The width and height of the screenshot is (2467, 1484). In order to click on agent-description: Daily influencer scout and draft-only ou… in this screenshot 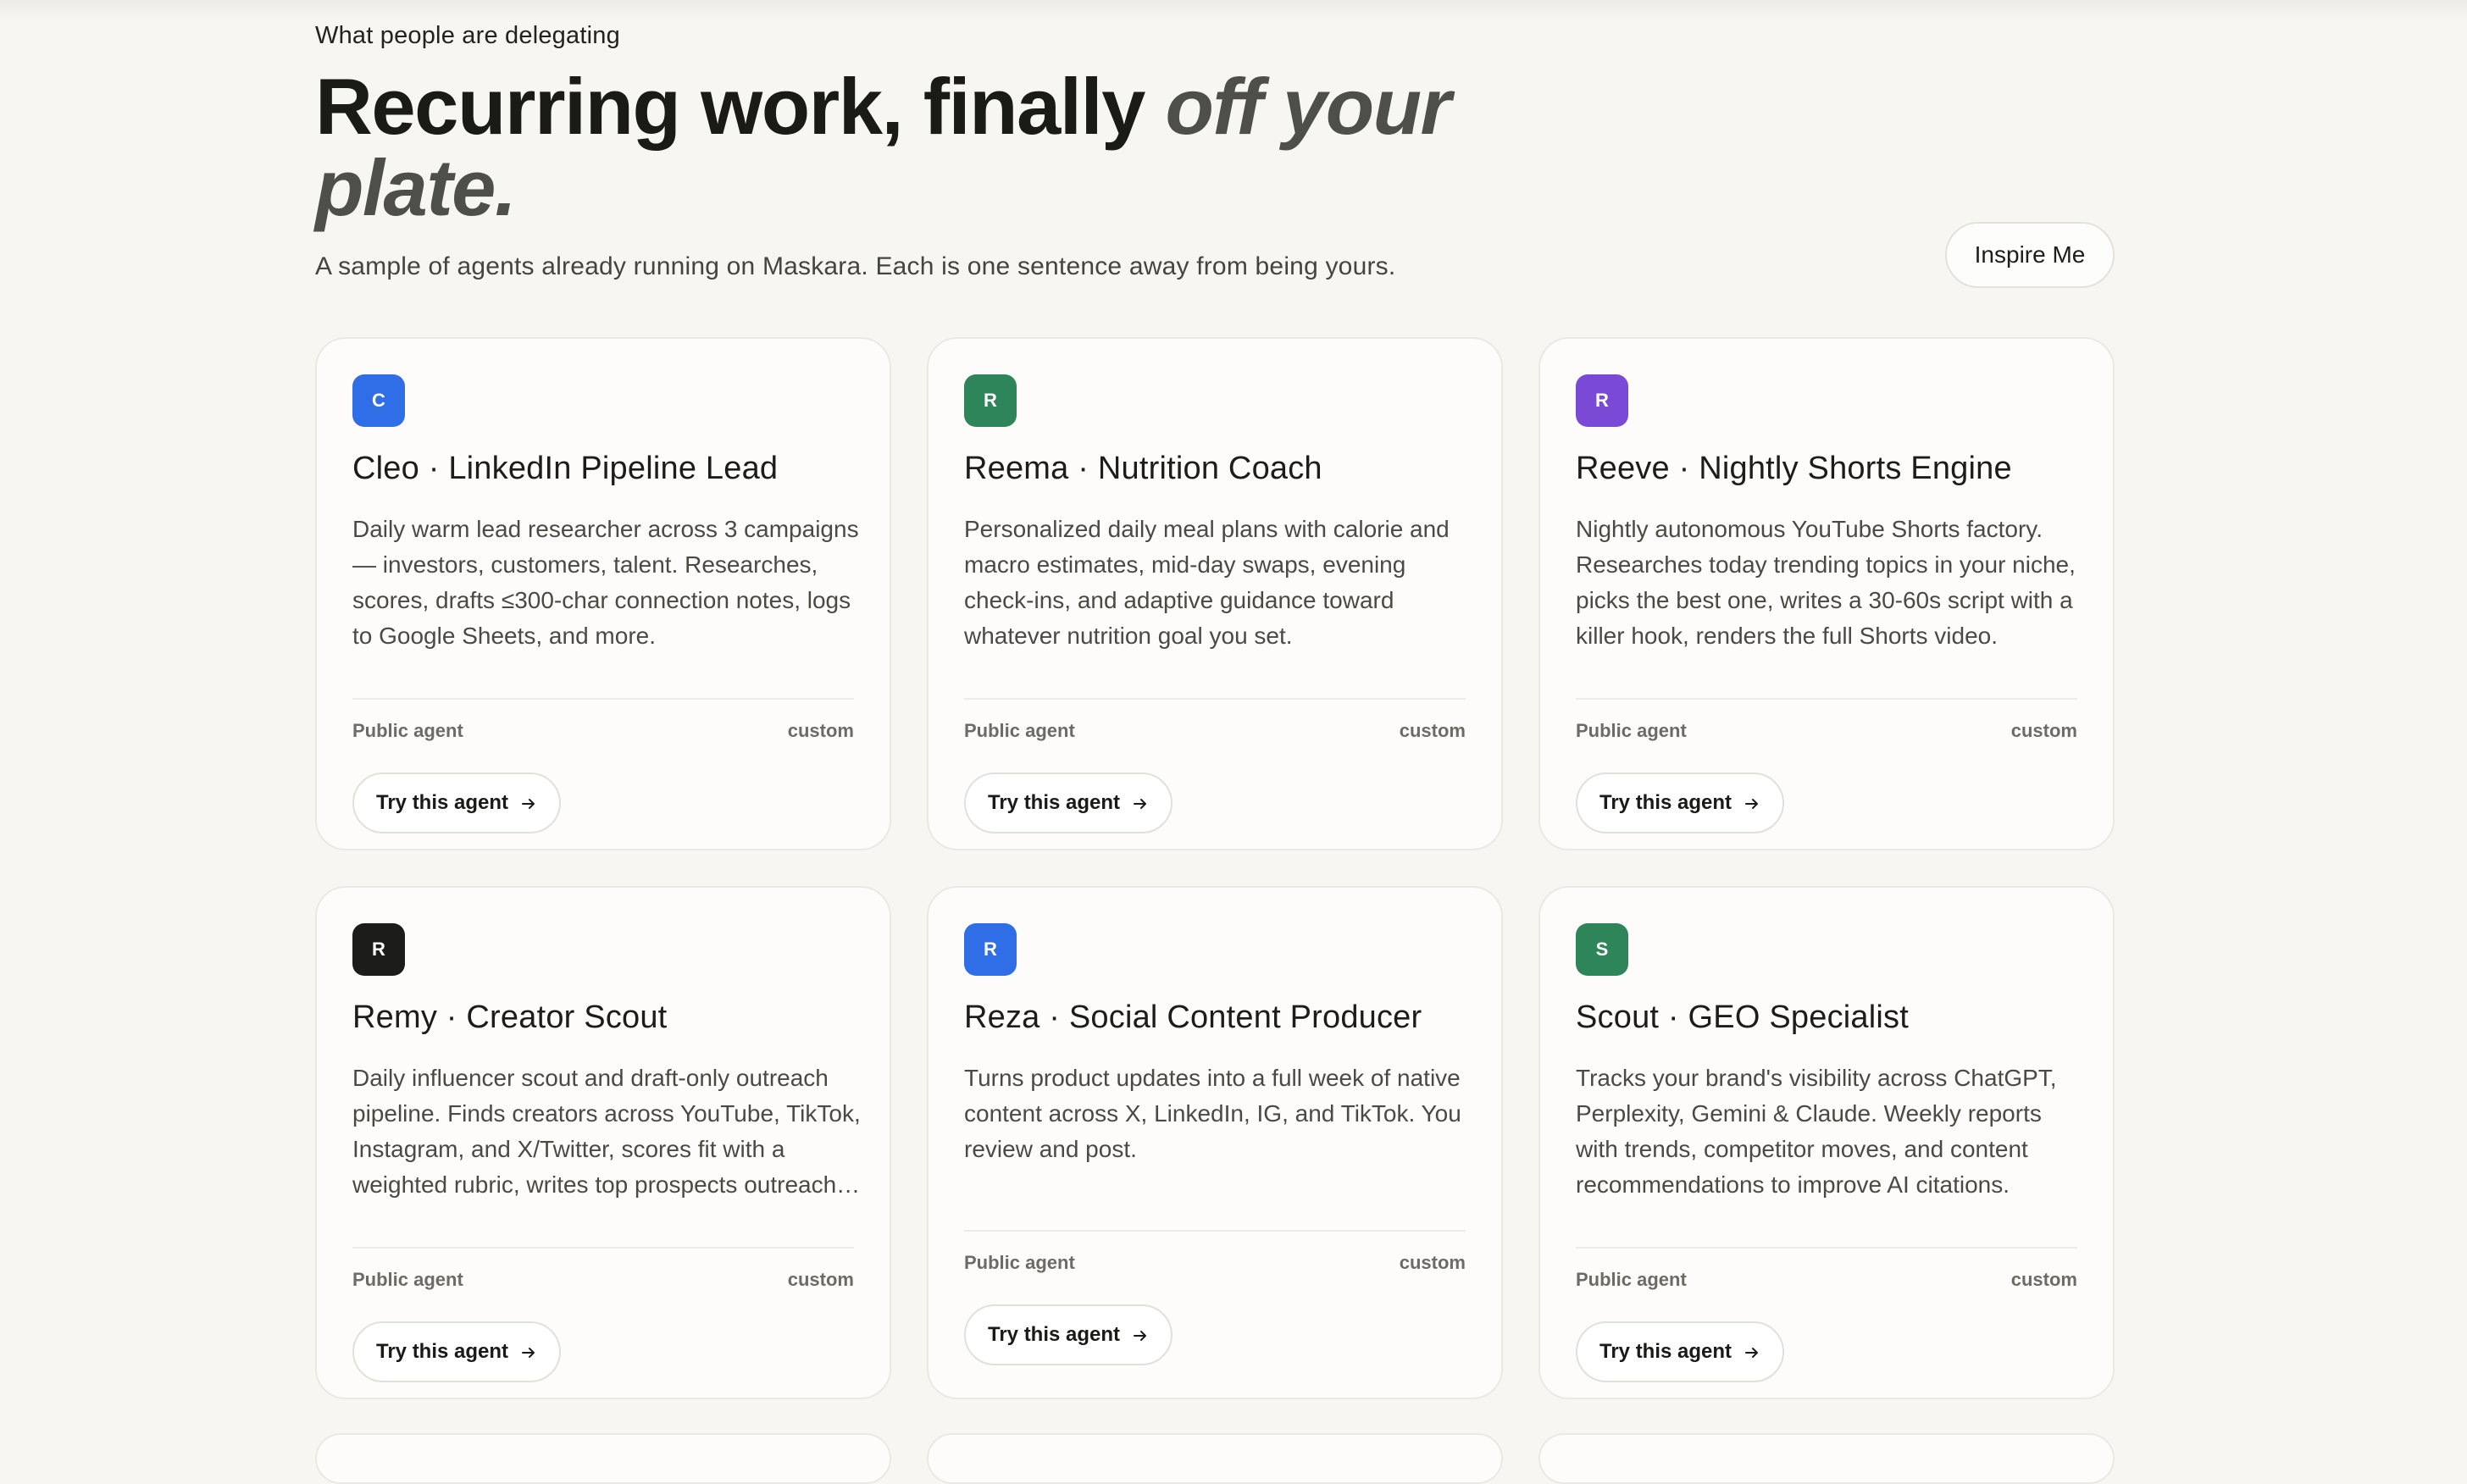, I will do `click(606, 1131)`.